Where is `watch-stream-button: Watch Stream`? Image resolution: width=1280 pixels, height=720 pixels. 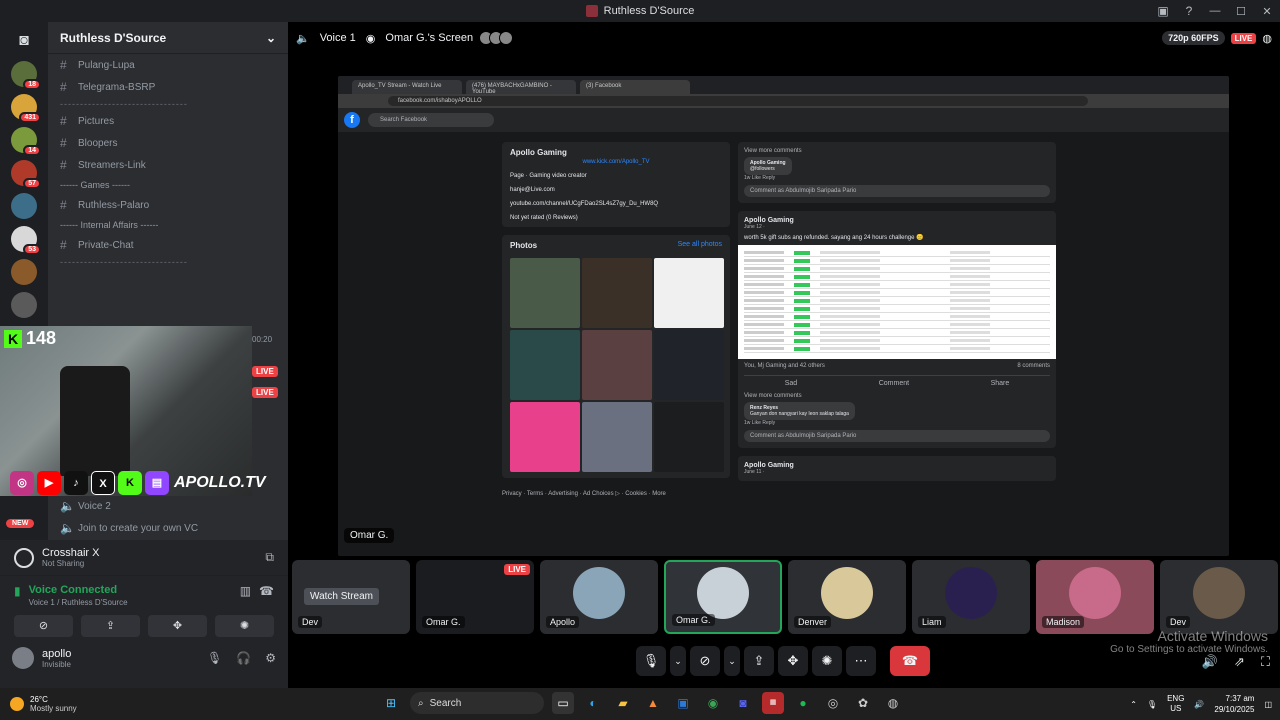 watch-stream-button: Watch Stream is located at coordinates (341, 596).